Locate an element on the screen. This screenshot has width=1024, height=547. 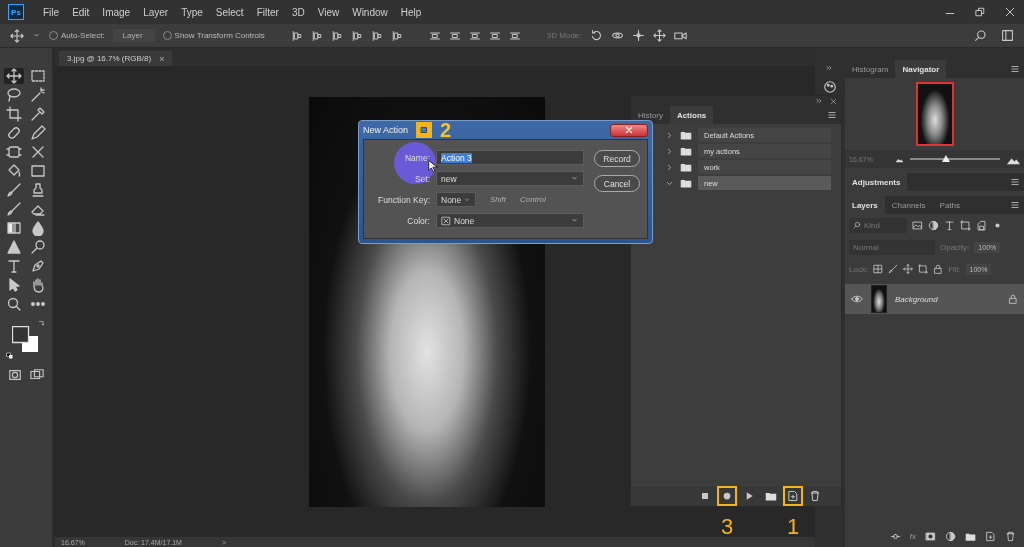
new-page-icon is located at coordinates (990, 536).